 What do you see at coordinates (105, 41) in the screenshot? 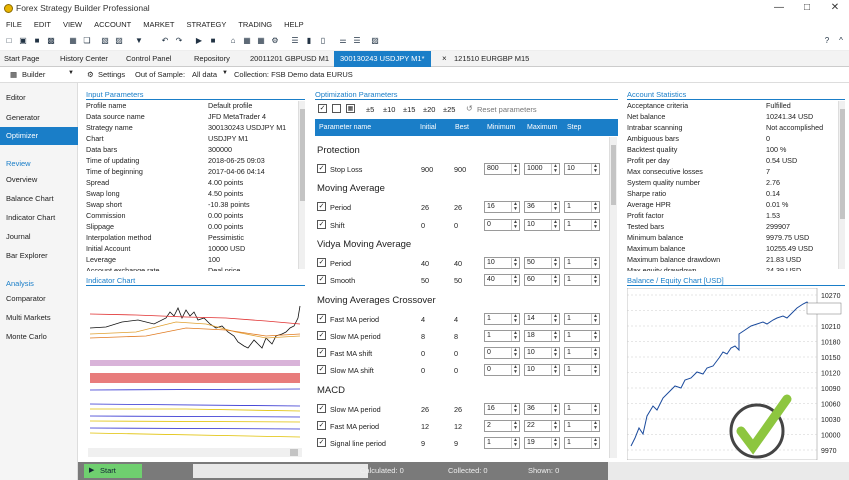
I see `paste-icon: ▧` at bounding box center [105, 41].